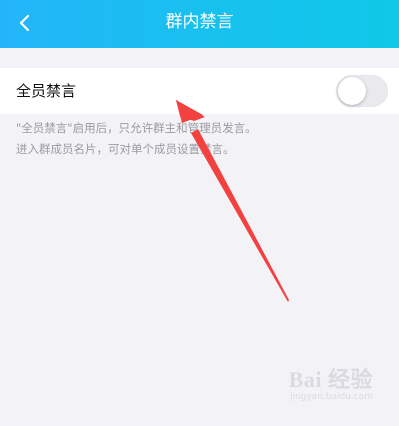 This screenshot has width=399, height=426. Describe the element at coordinates (352, 91) in the screenshot. I see `toggle-knob` at that location.